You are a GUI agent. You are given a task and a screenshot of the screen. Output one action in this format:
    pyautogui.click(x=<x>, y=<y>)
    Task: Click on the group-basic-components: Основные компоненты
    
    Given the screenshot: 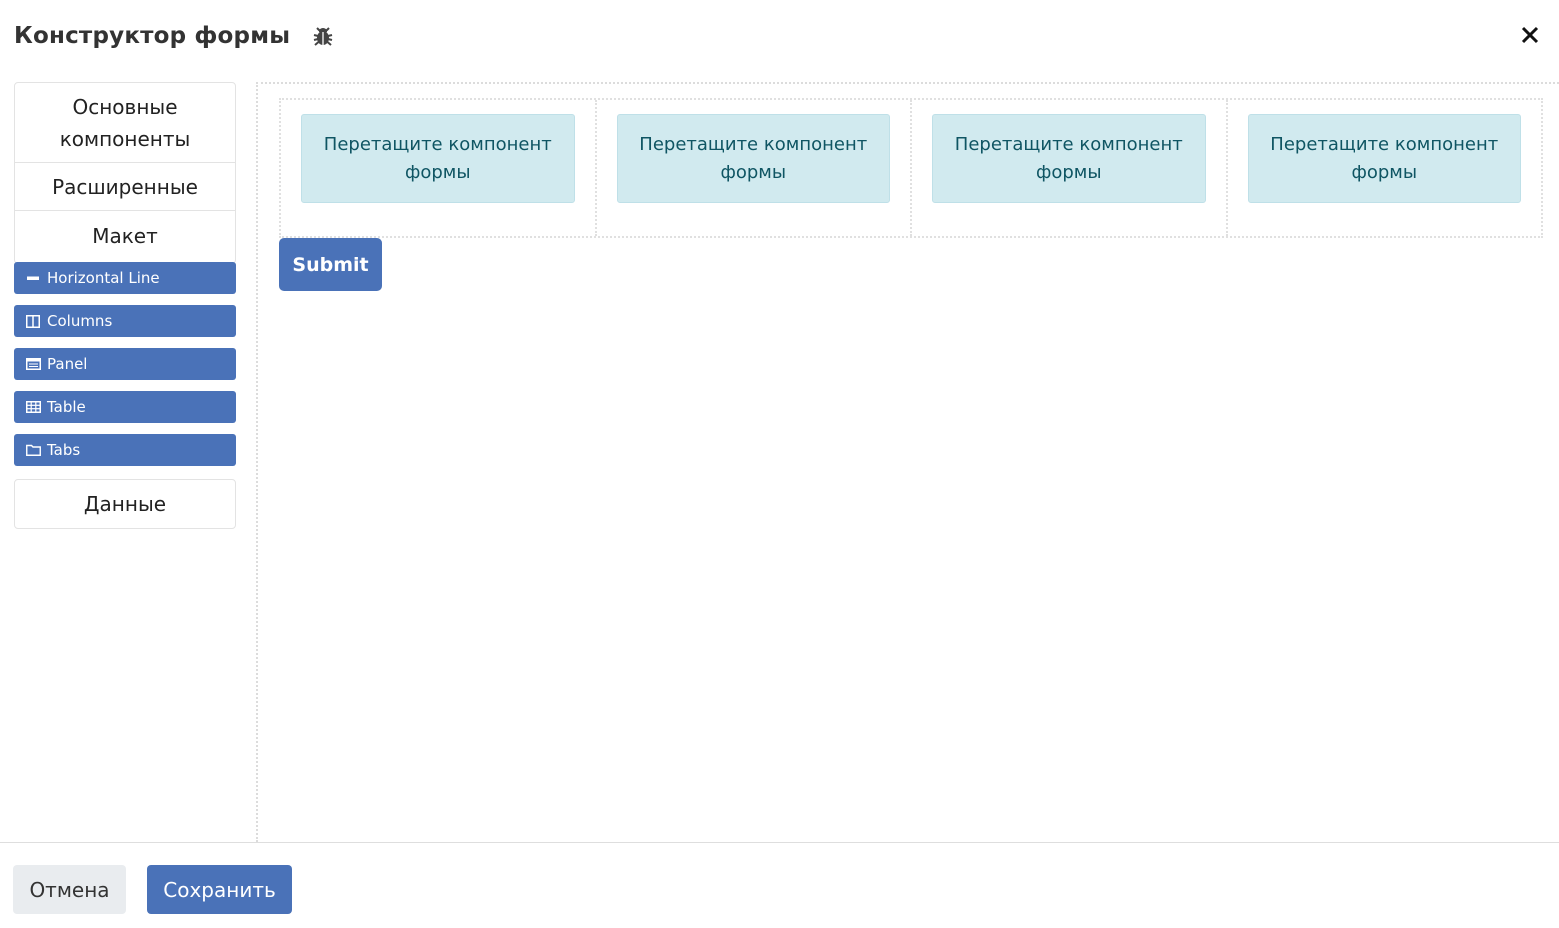 What is the action you would take?
    pyautogui.click(x=125, y=123)
    